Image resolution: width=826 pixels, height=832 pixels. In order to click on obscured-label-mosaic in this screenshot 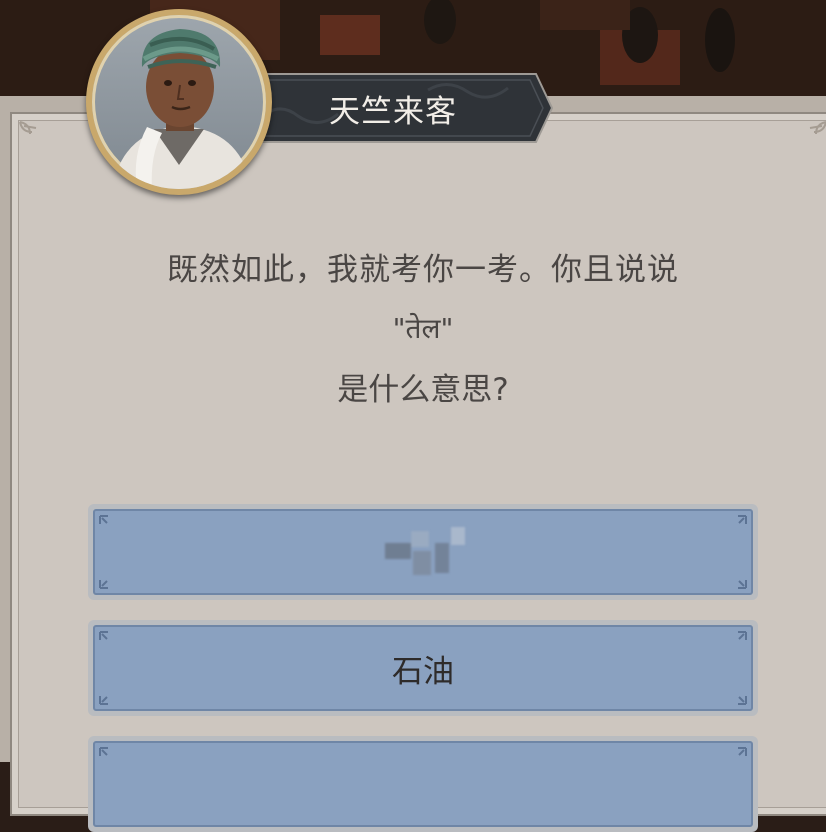, I will do `click(425, 551)`.